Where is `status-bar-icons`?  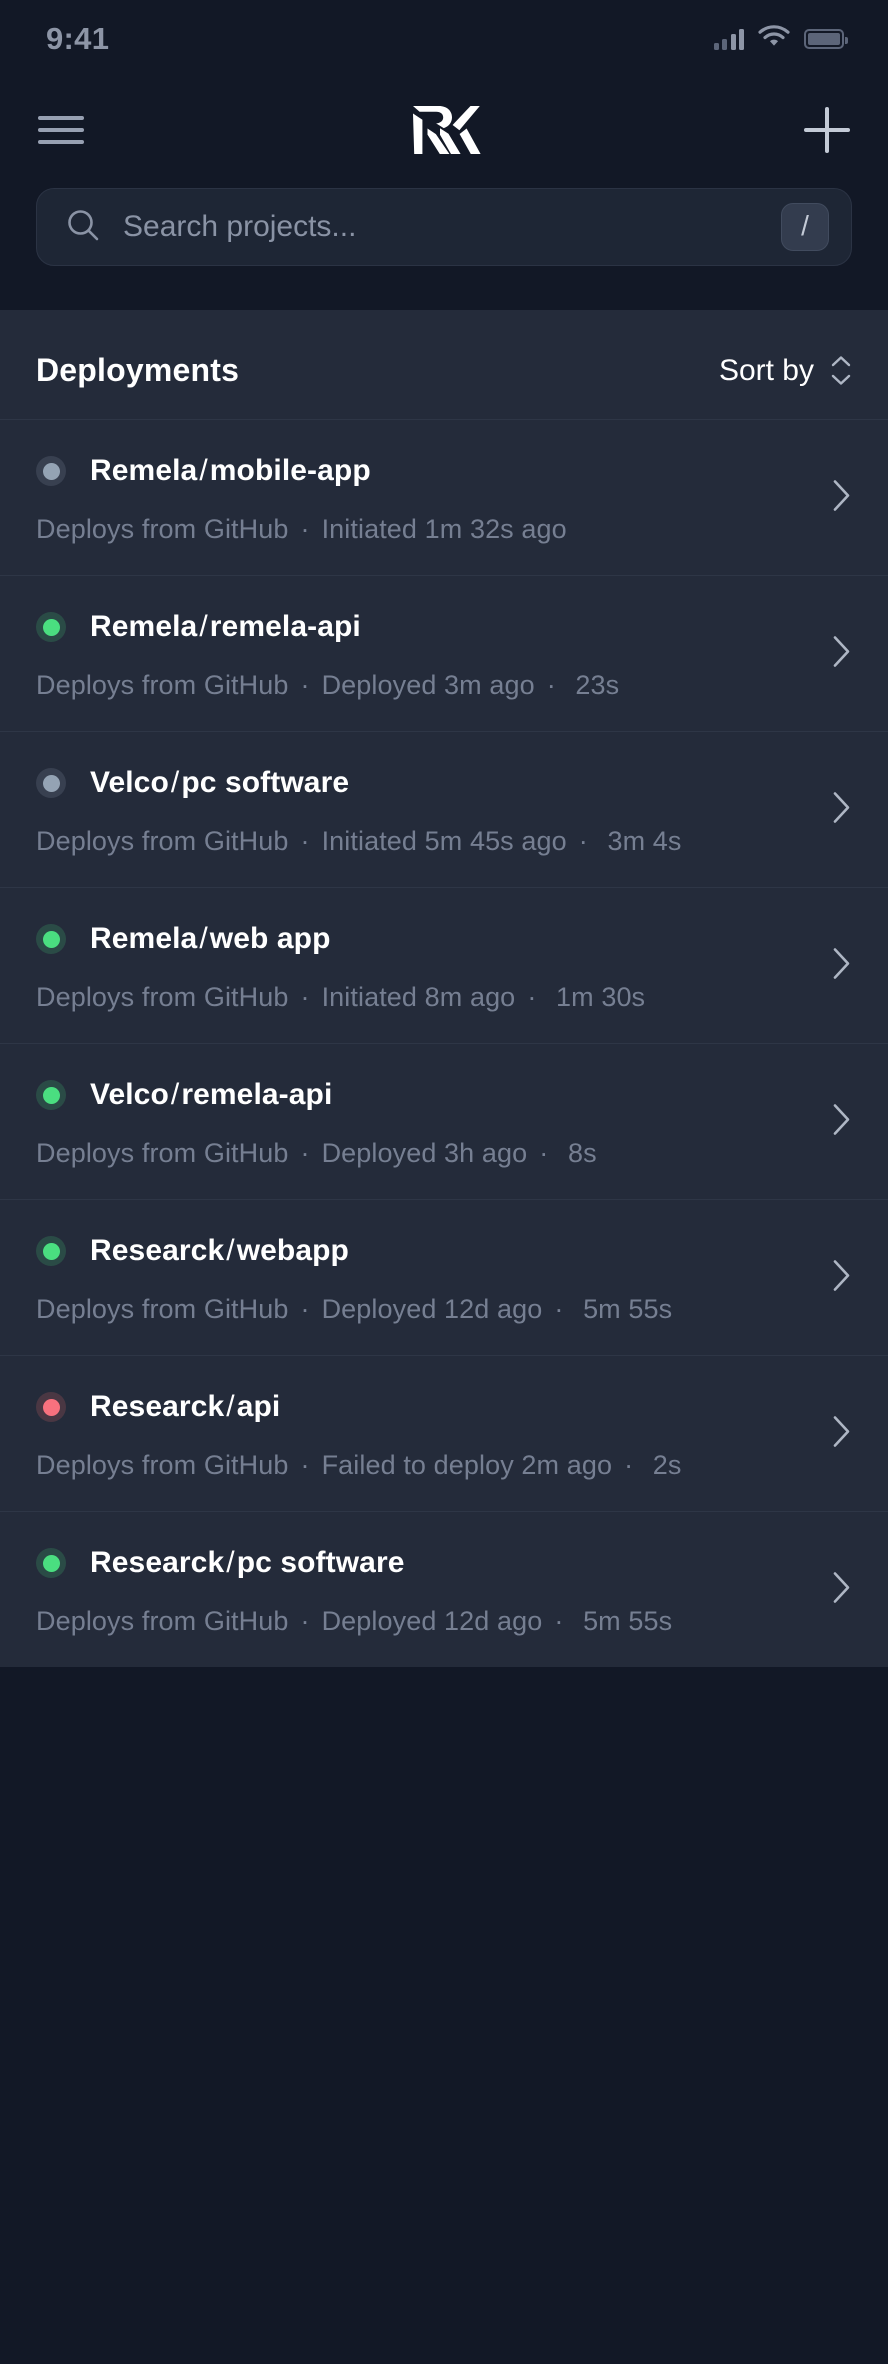
status-bar-icons is located at coordinates (780, 39).